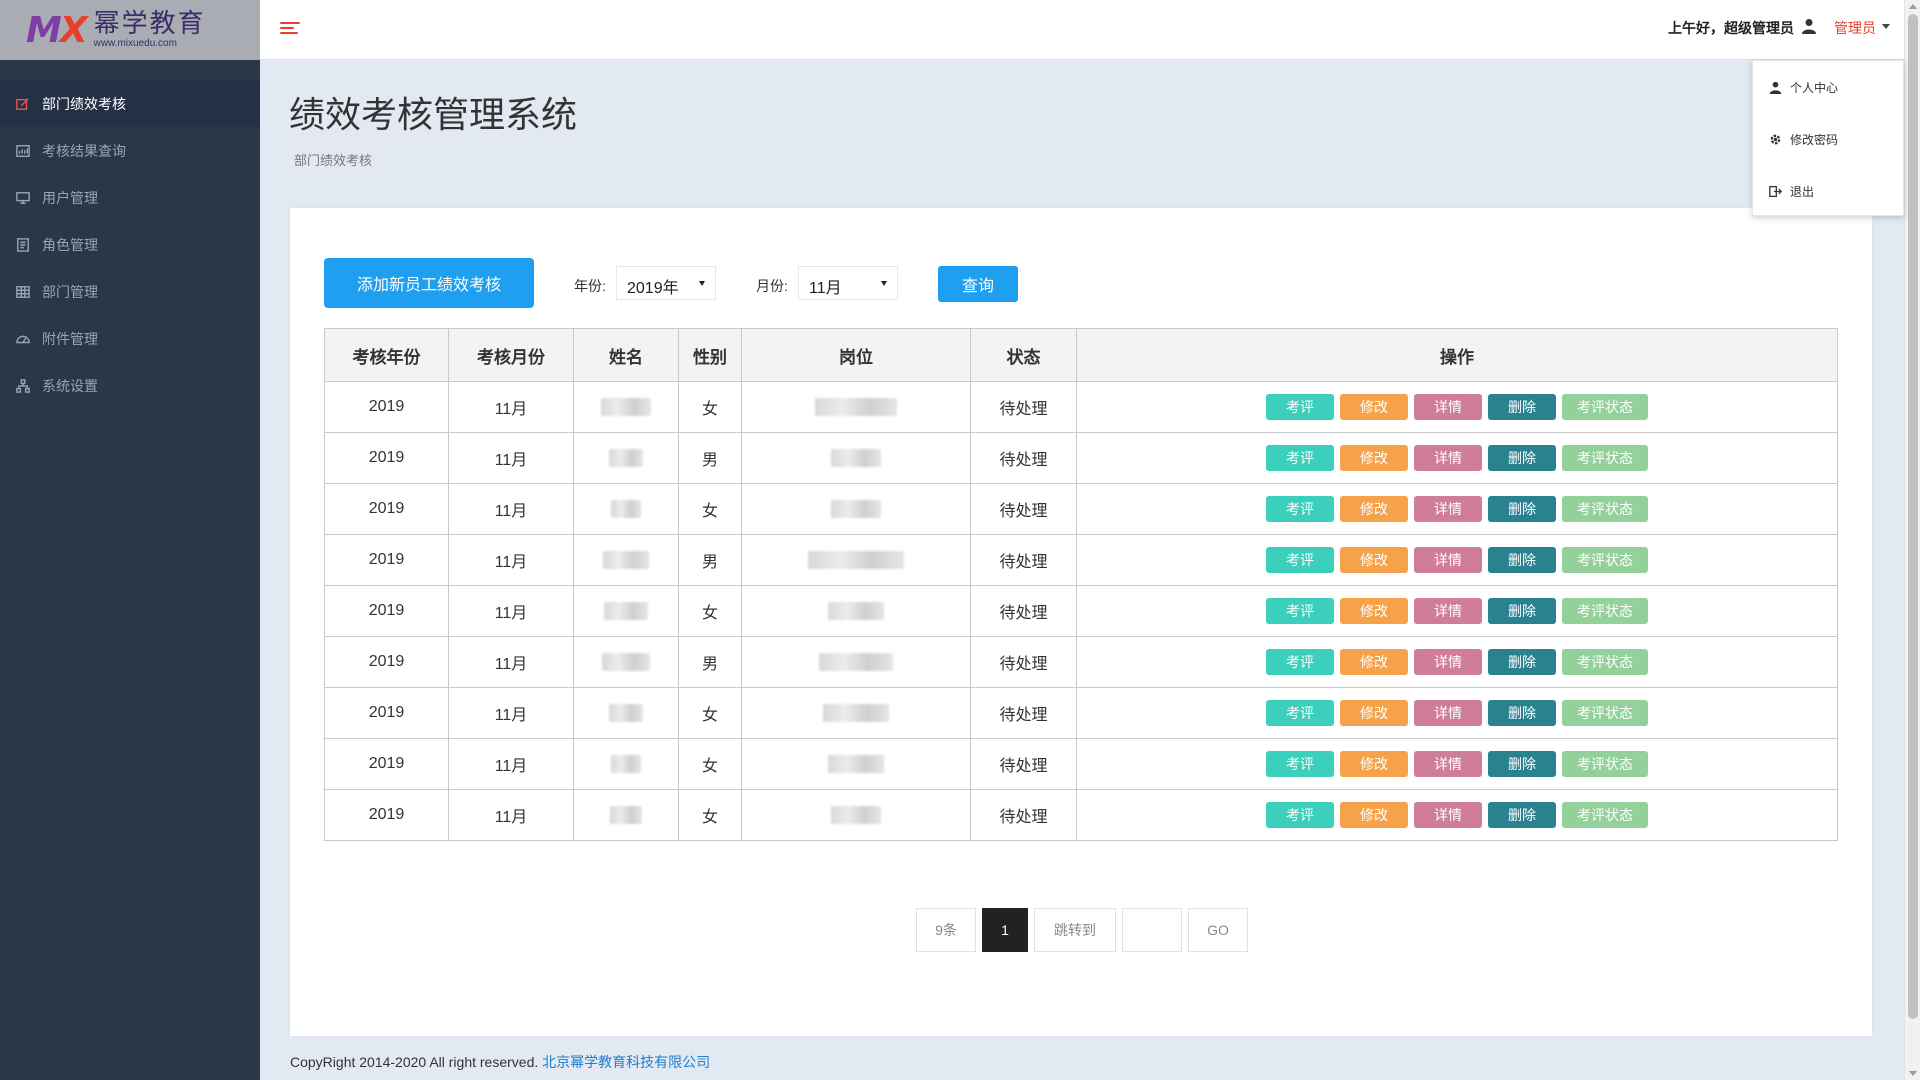 The image size is (1920, 1080). What do you see at coordinates (130, 103) in the screenshot?
I see `sidebar-item-1: 部门绩效考核` at bounding box center [130, 103].